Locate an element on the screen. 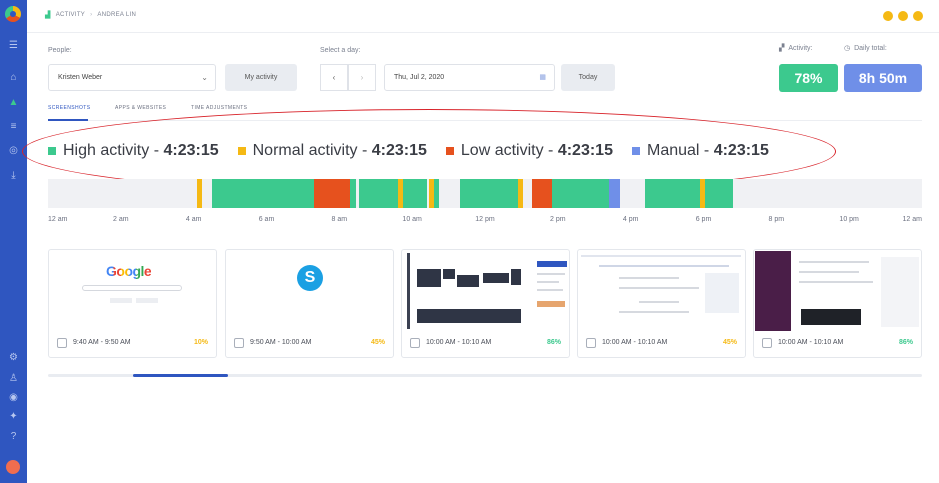 This screenshot has width=939, height=483. window-controls is located at coordinates (903, 16).